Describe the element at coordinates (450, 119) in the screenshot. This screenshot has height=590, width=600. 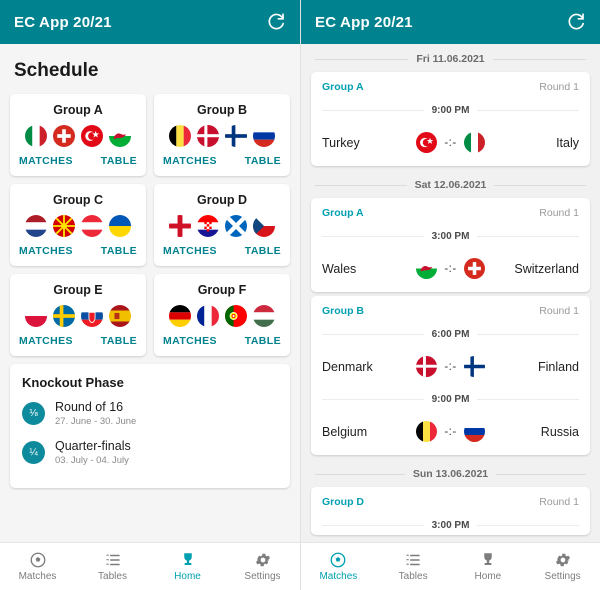
I see `match-card: Group A Round 1 9:00 PM Turkey -:- Italy` at that location.